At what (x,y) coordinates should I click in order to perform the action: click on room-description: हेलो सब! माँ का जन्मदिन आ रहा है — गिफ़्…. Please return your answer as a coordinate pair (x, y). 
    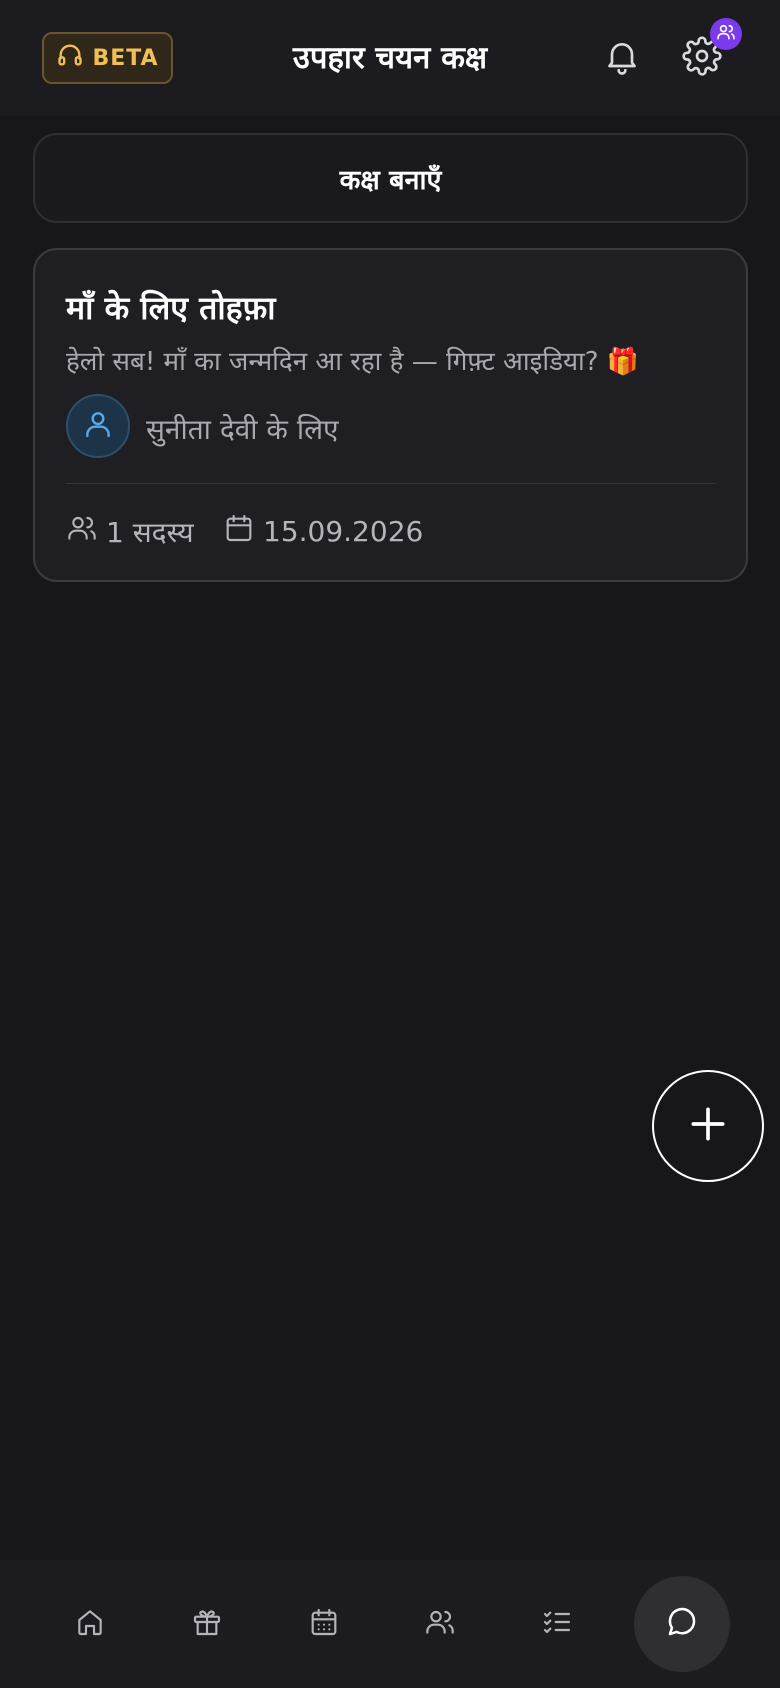
    Looking at the image, I should click on (353, 362).